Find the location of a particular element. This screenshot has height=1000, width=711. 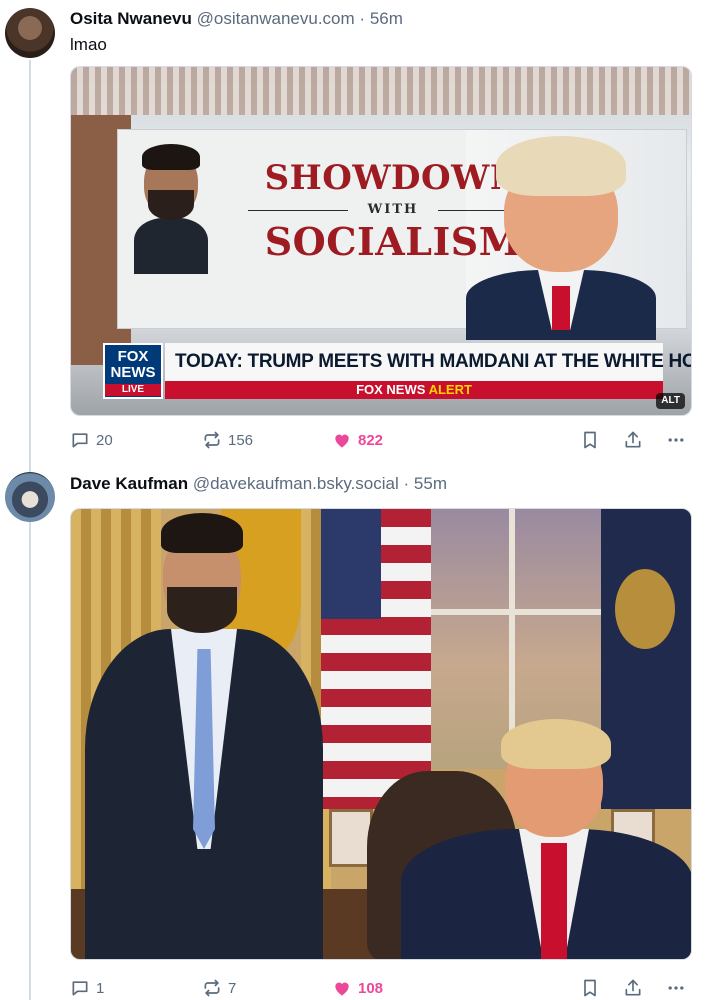

seated-man is located at coordinates (546, 839).